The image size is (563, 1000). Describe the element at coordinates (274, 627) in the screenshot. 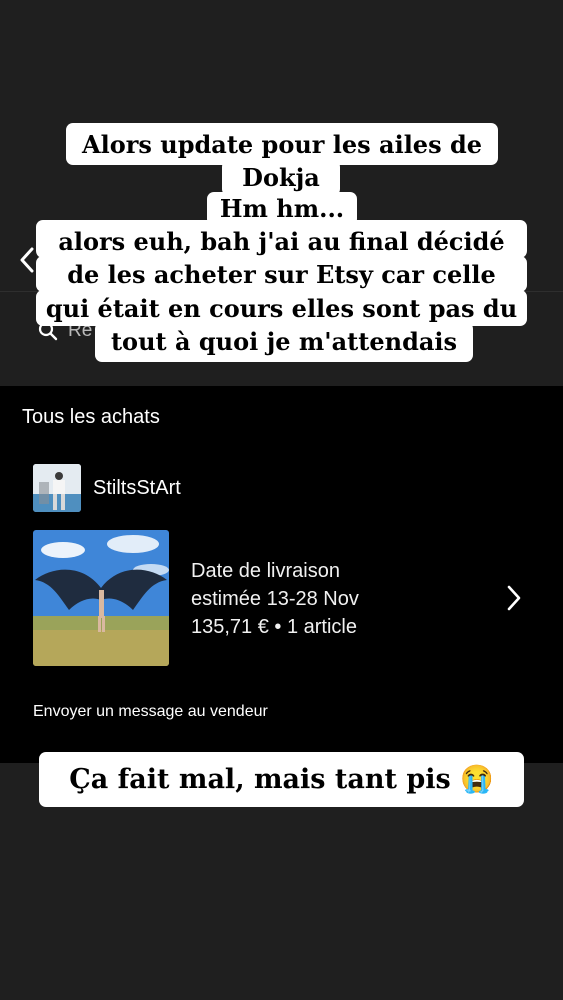

I see `order-price: 135,71 € • 1 article` at that location.